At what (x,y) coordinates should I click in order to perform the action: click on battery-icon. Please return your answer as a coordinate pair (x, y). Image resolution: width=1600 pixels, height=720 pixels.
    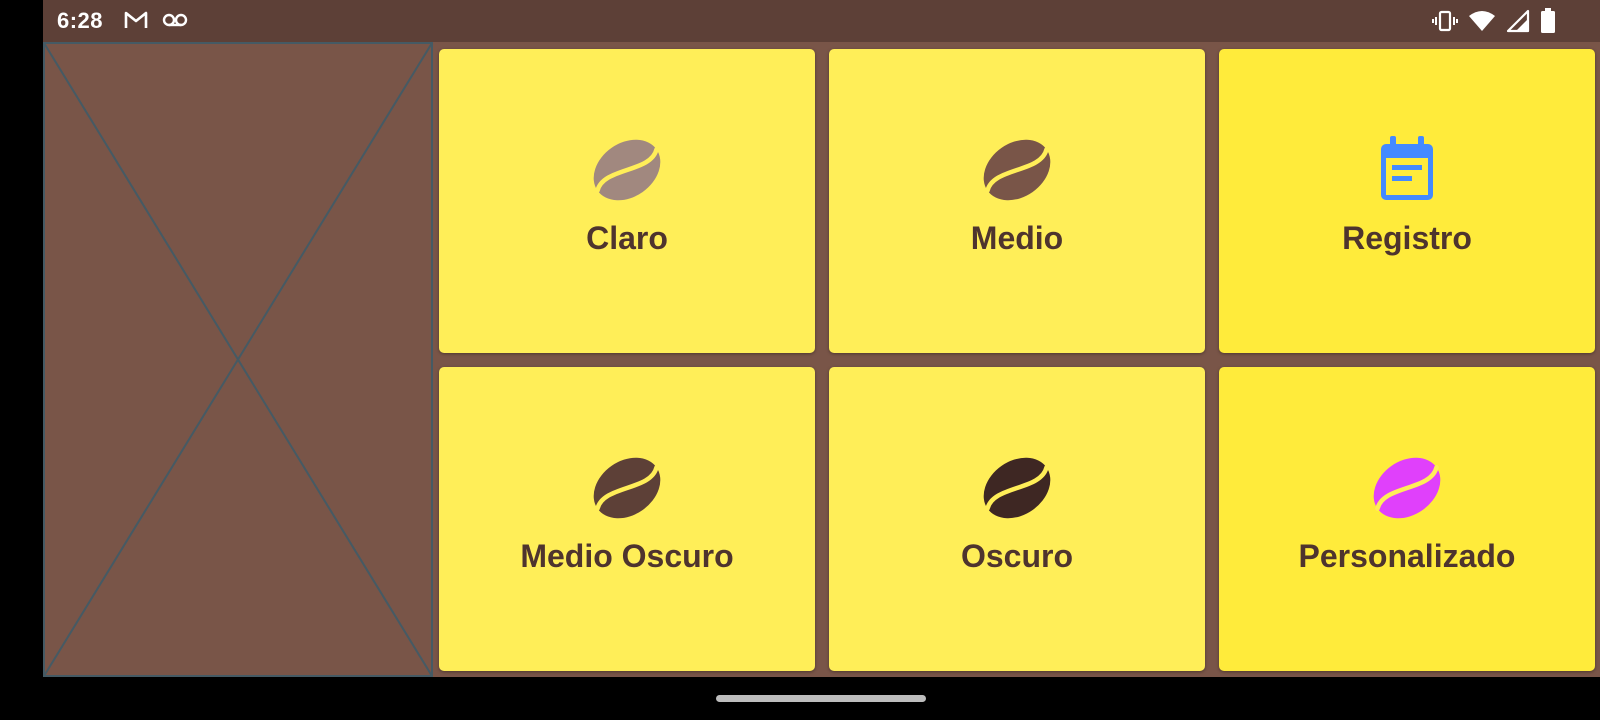
    Looking at the image, I should click on (1548, 21).